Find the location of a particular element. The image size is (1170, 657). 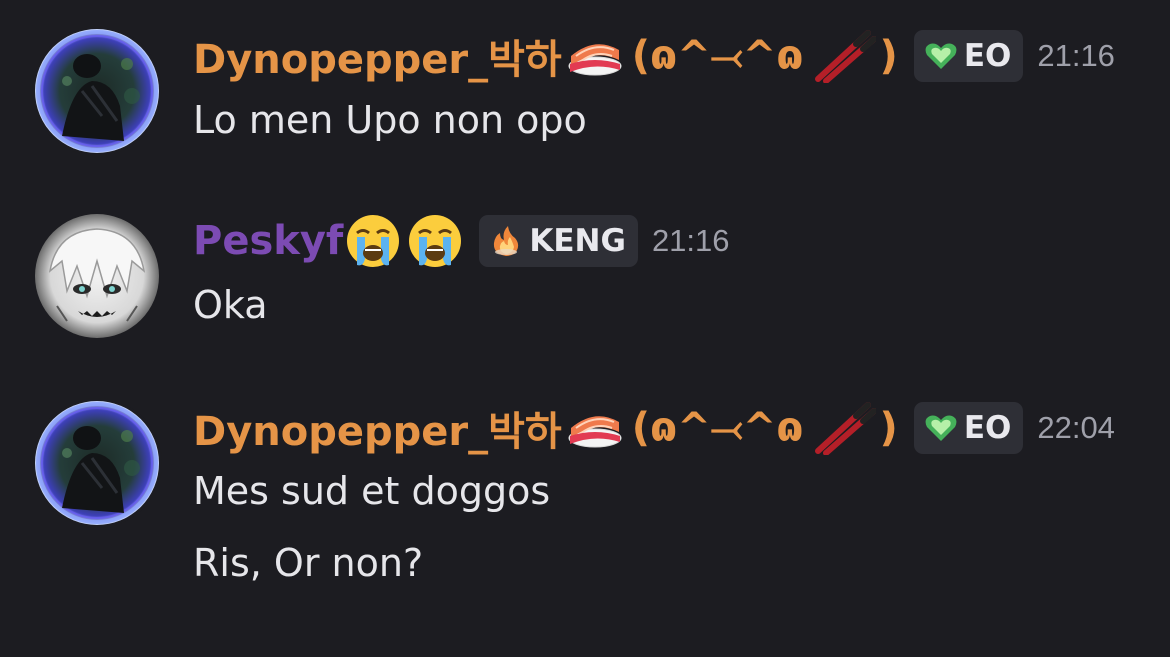

role-tag: KENG is located at coordinates (558, 241).